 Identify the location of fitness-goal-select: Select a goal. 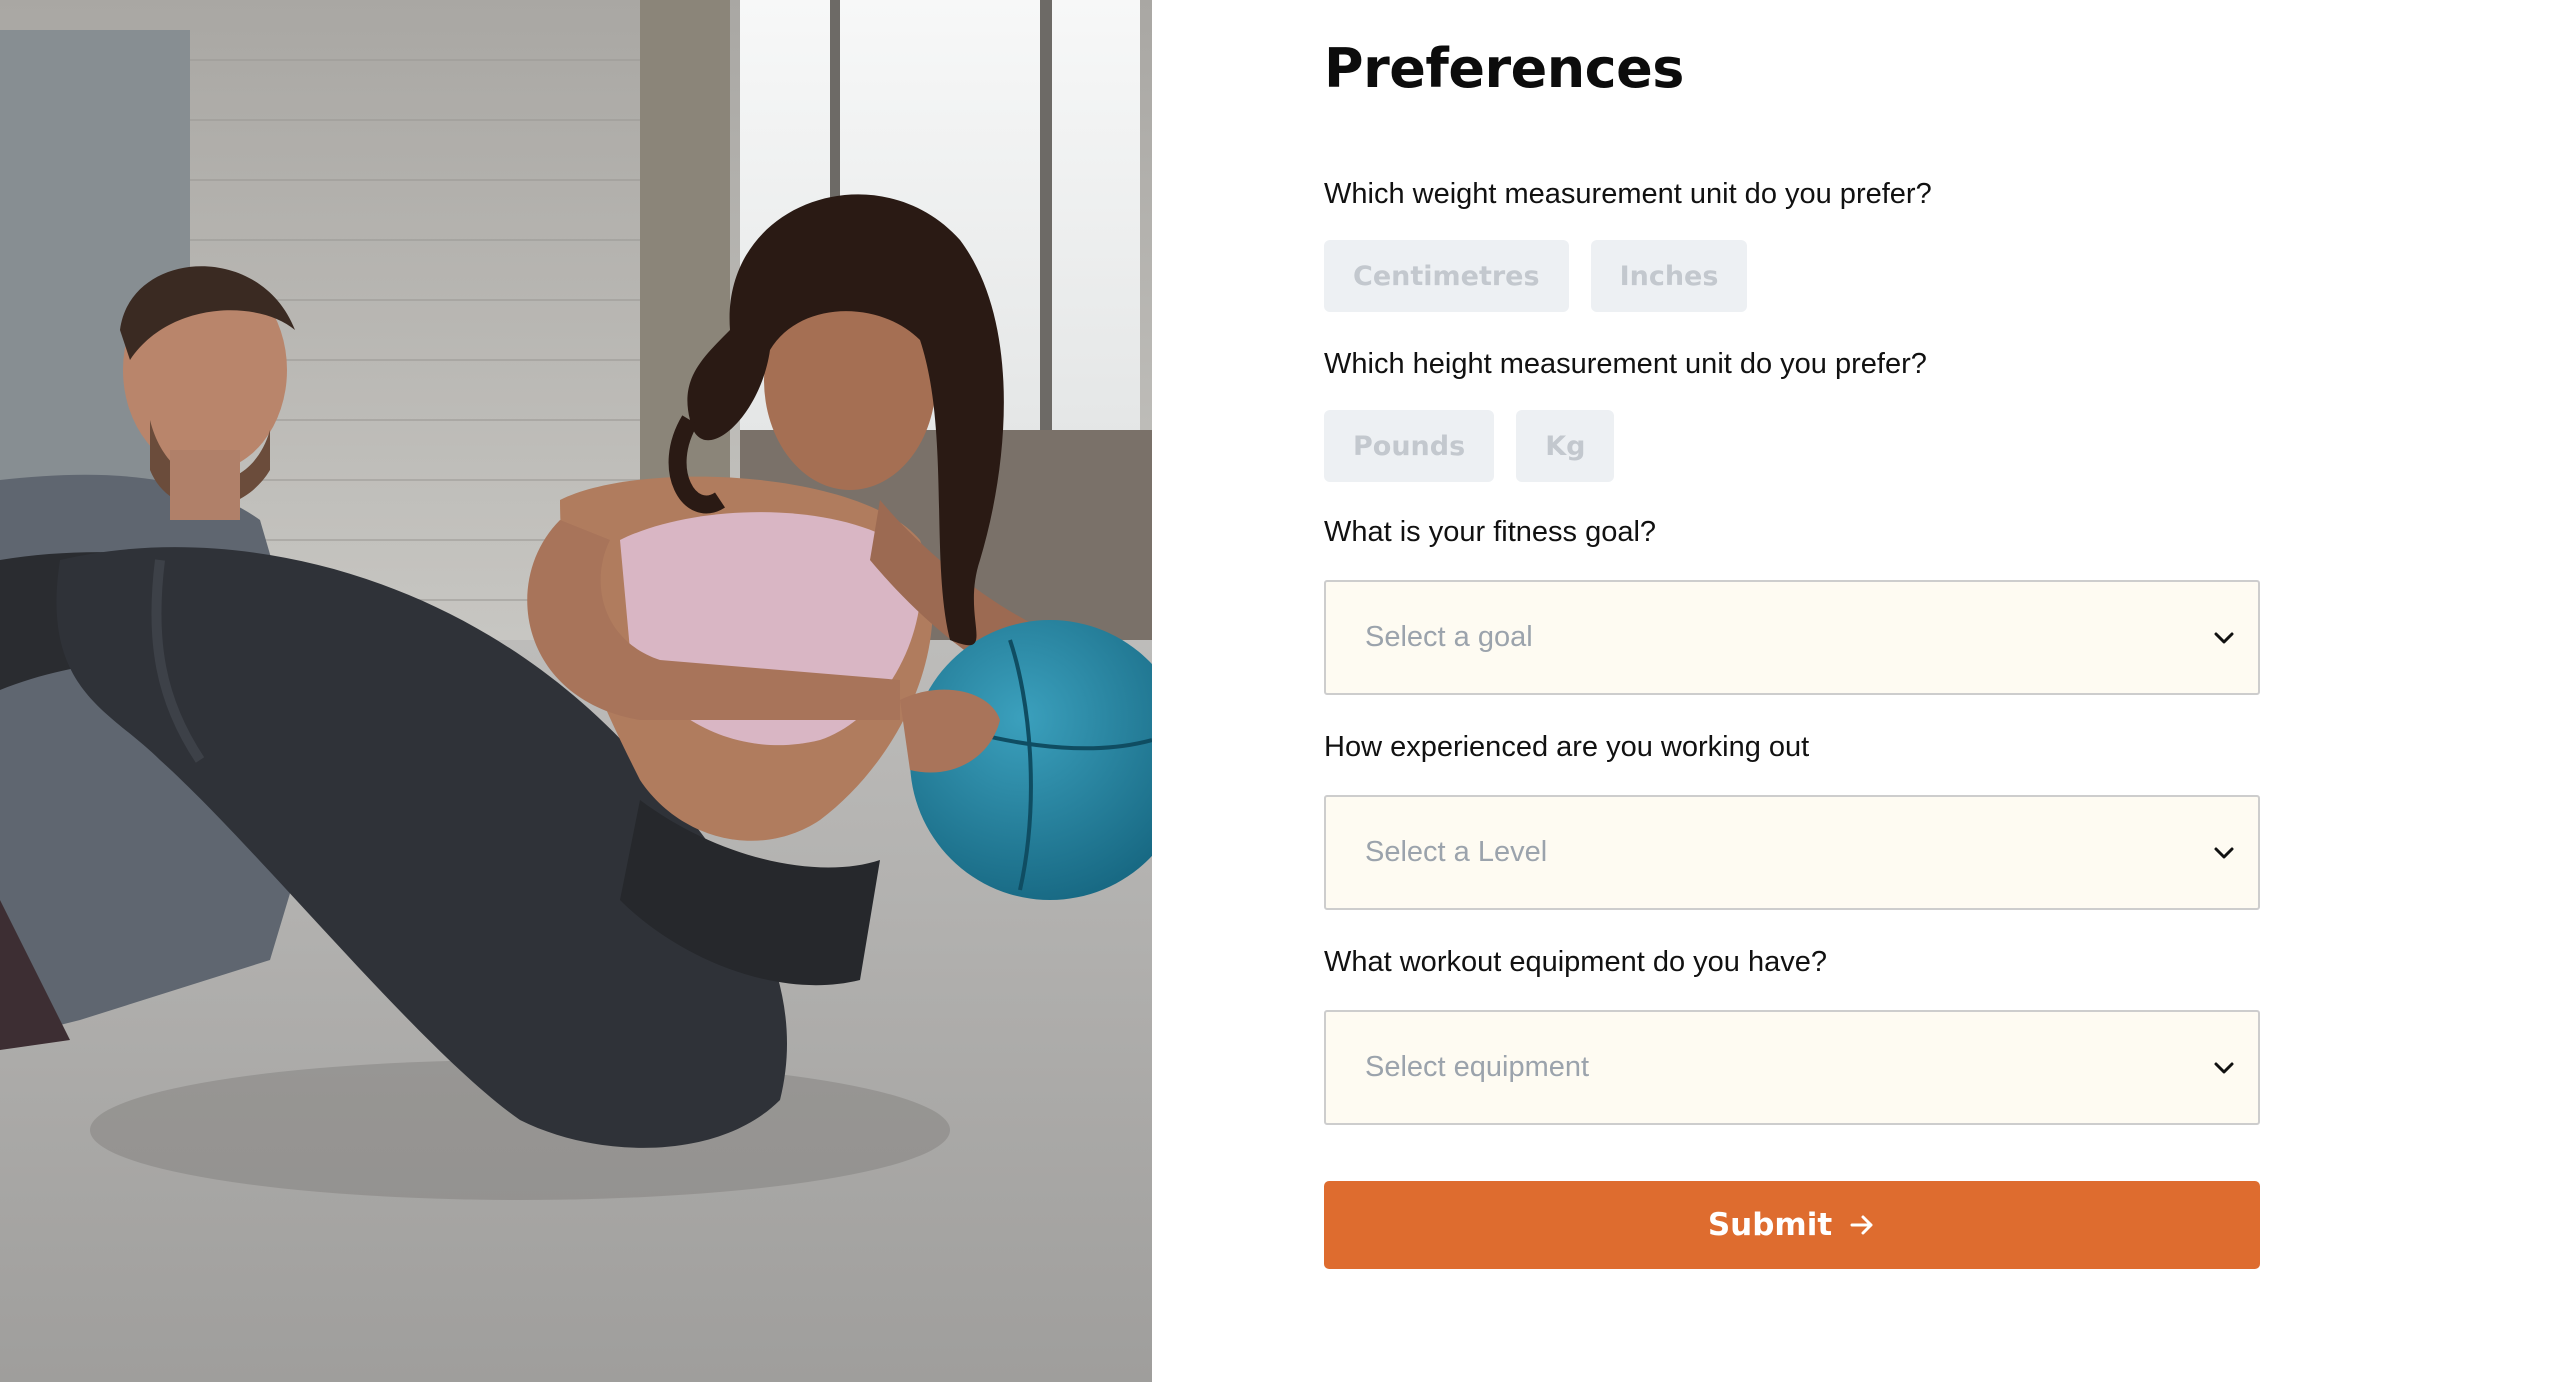
(1792, 637).